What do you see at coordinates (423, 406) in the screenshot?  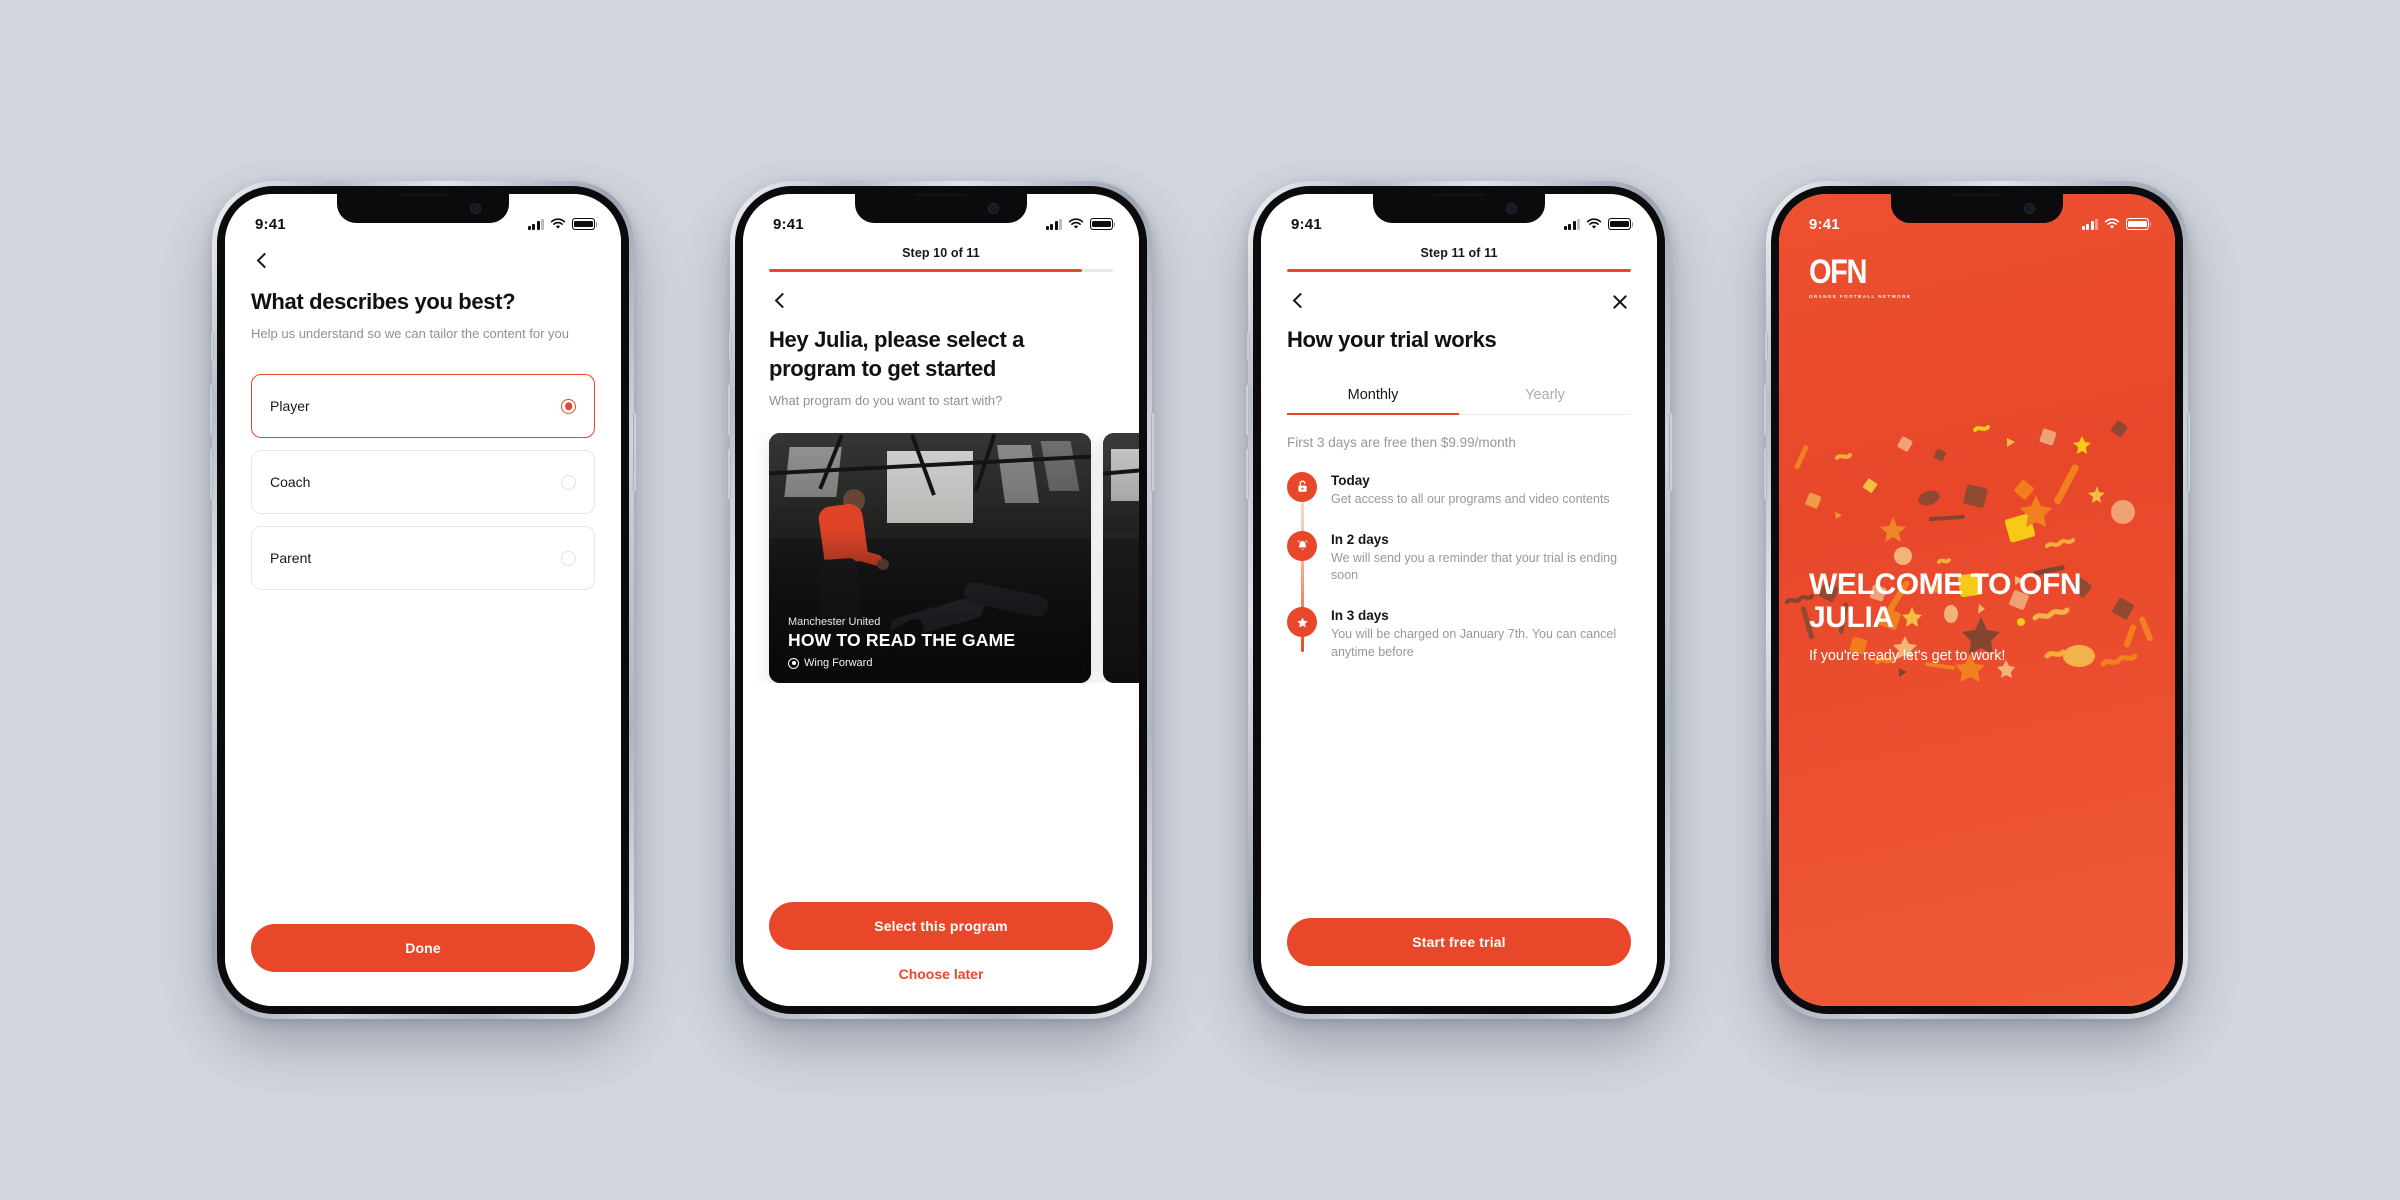 I see `role-option-player: Player` at bounding box center [423, 406].